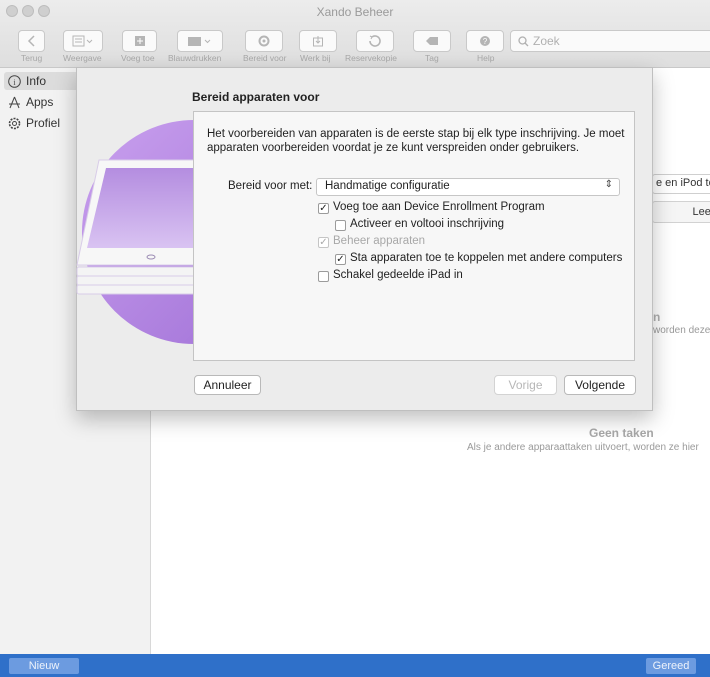 The width and height of the screenshot is (710, 677). I want to click on window-title: Xando Beheer, so click(355, 12).